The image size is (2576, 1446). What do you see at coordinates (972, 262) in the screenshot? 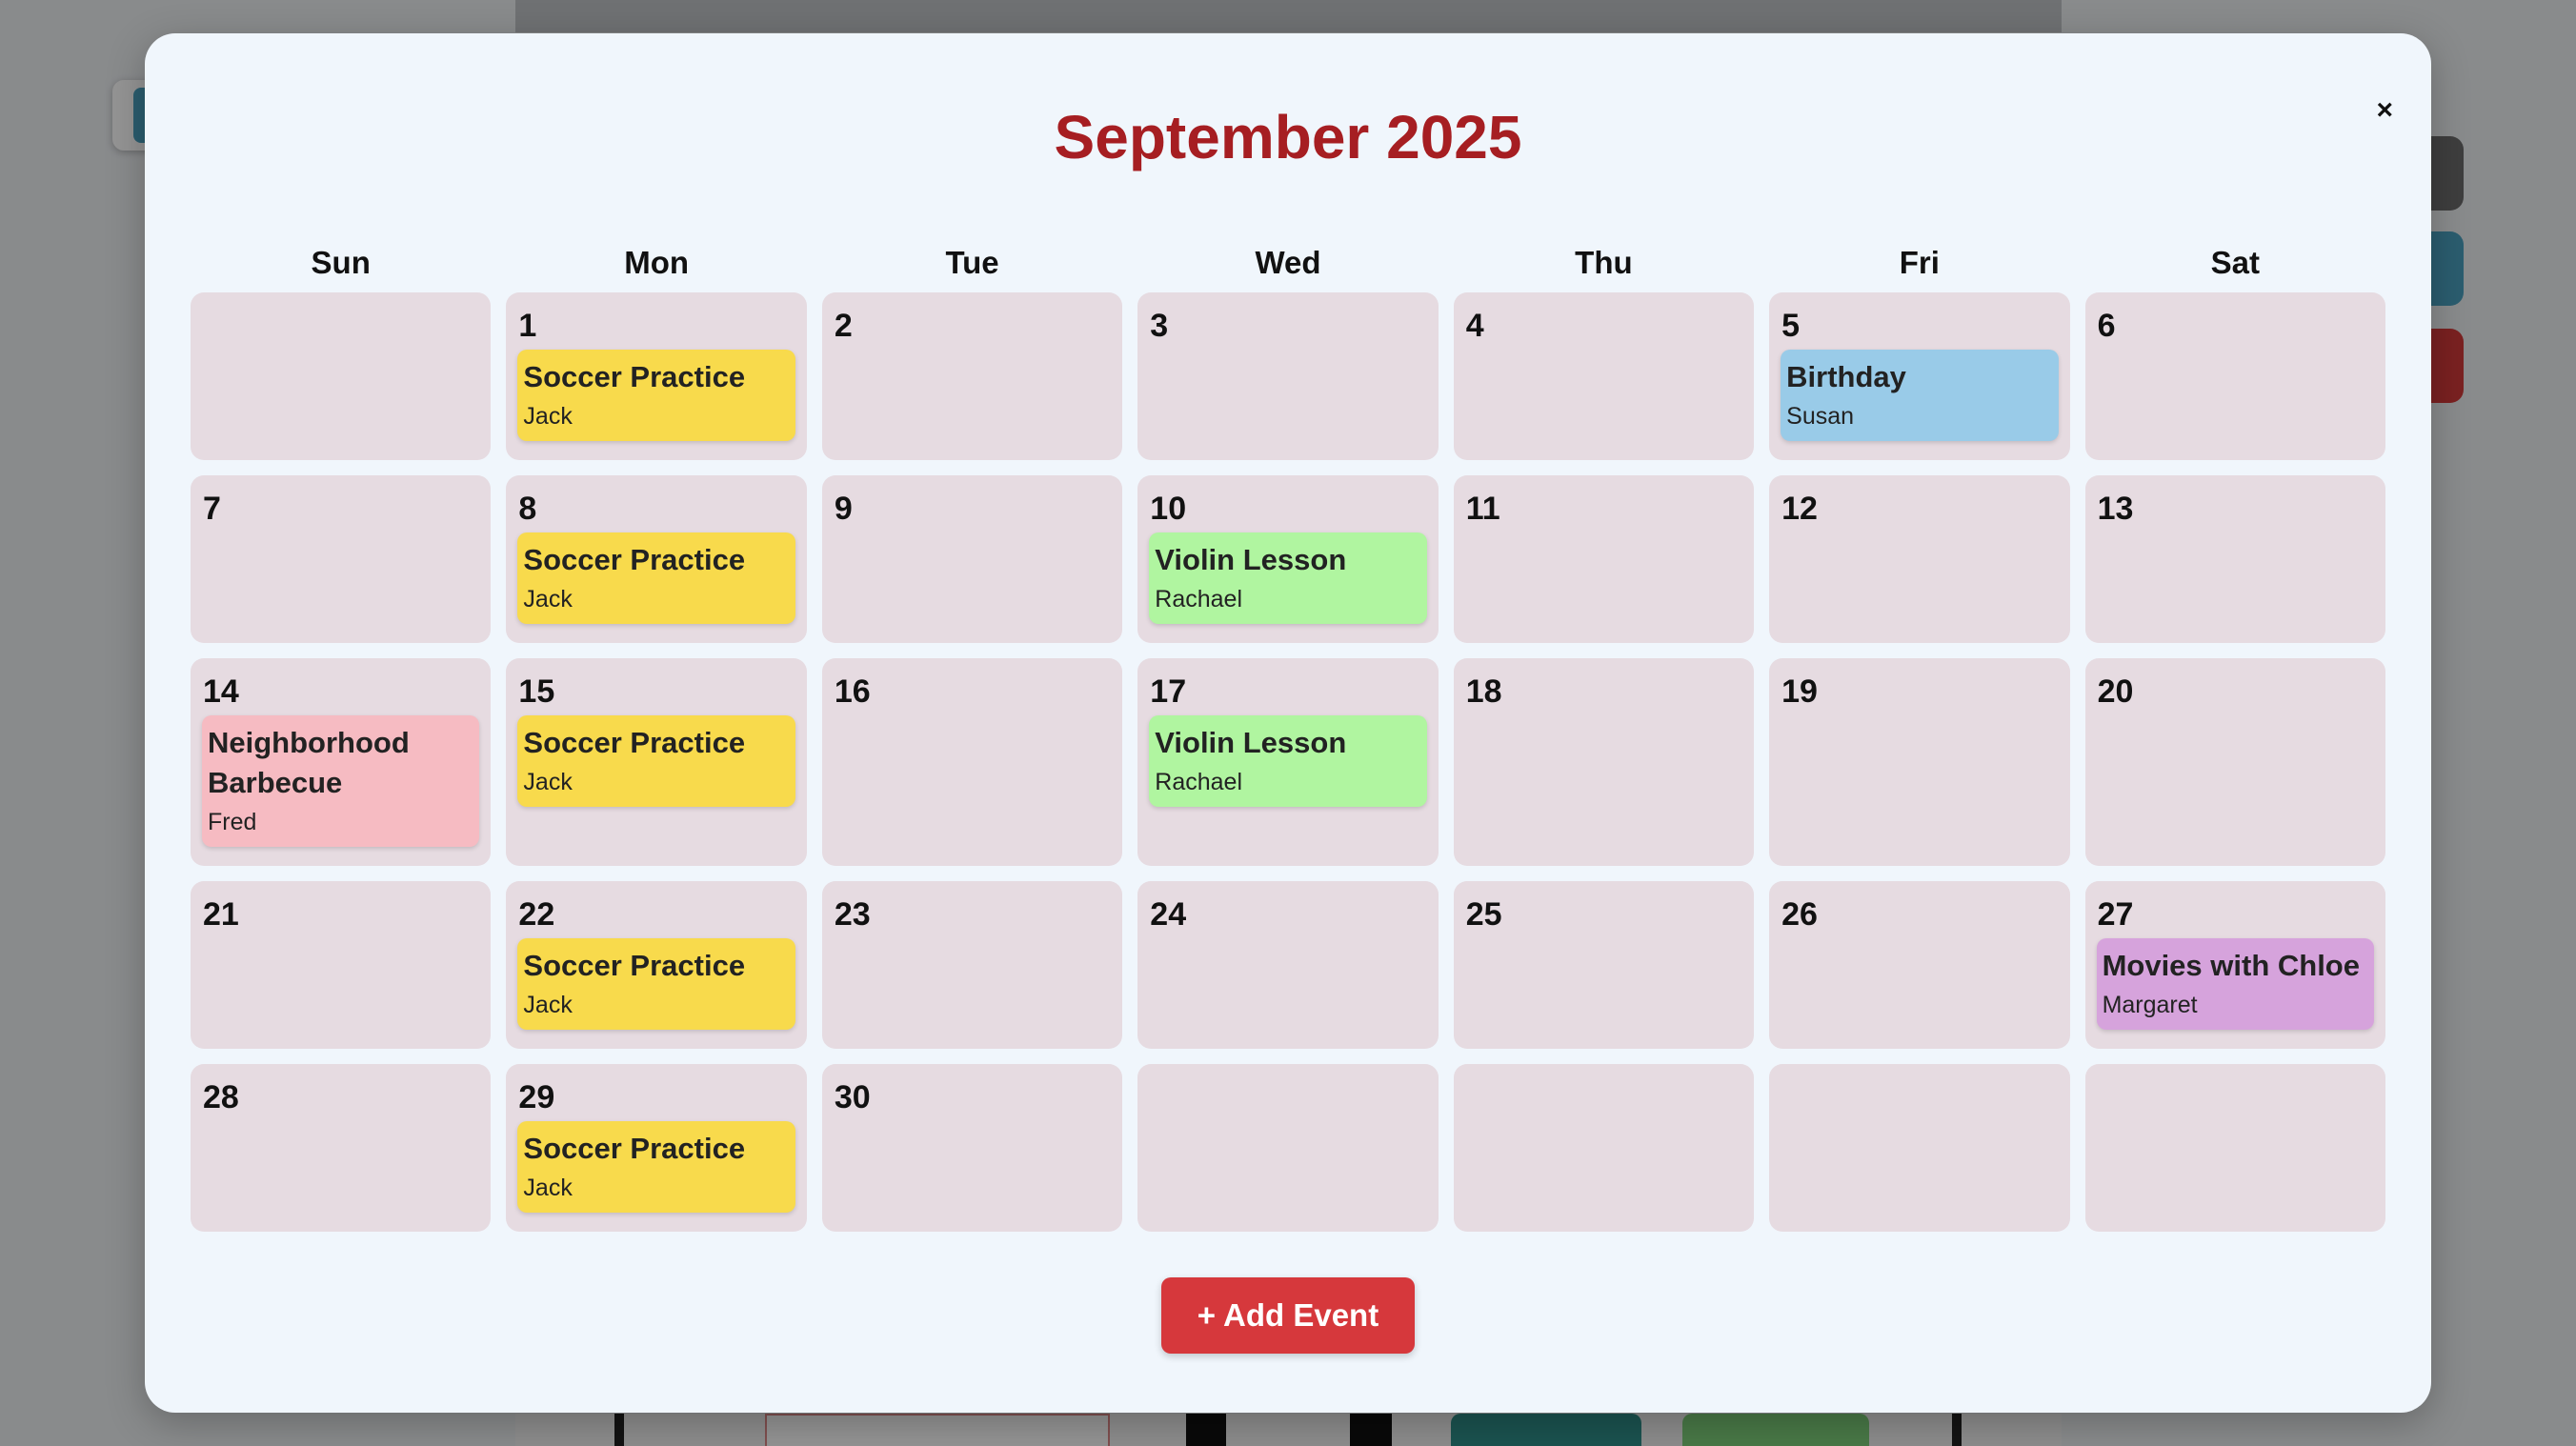
I see `weekday-label: Tue` at bounding box center [972, 262].